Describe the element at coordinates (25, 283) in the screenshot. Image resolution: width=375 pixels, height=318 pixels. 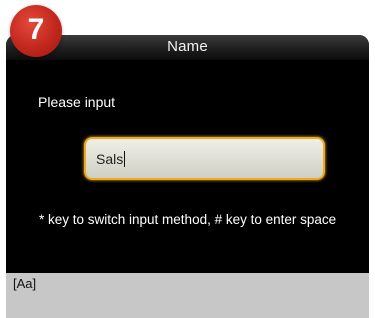
I see `input-mode-indicator: [Aa]` at that location.